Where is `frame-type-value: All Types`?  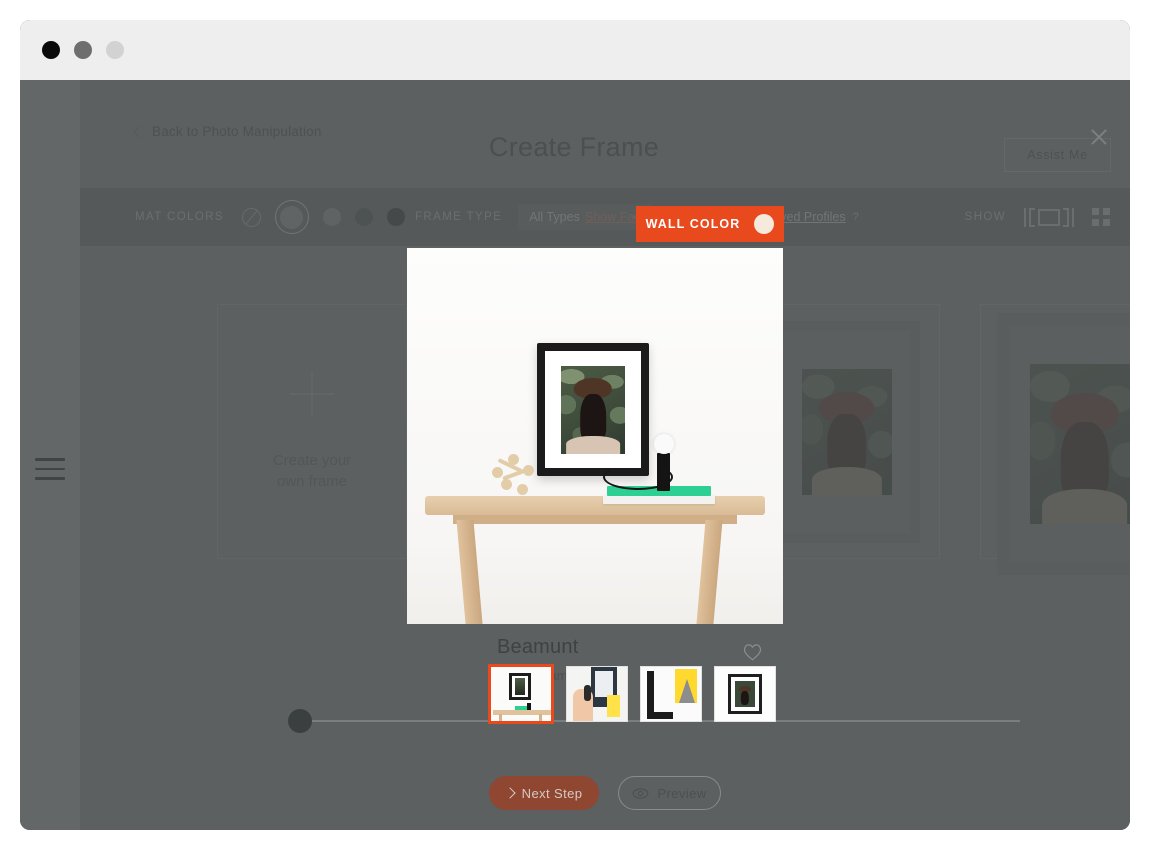
frame-type-value: All Types is located at coordinates (554, 217).